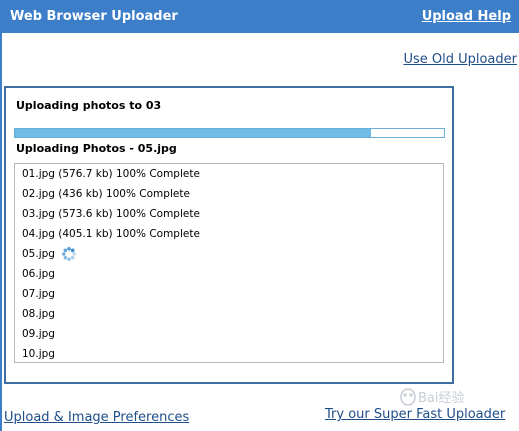 This screenshot has height=431, width=519. What do you see at coordinates (229, 214) in the screenshot?
I see `file-list-item: 03.jpg (573.6 kb) 100% Complete` at bounding box center [229, 214].